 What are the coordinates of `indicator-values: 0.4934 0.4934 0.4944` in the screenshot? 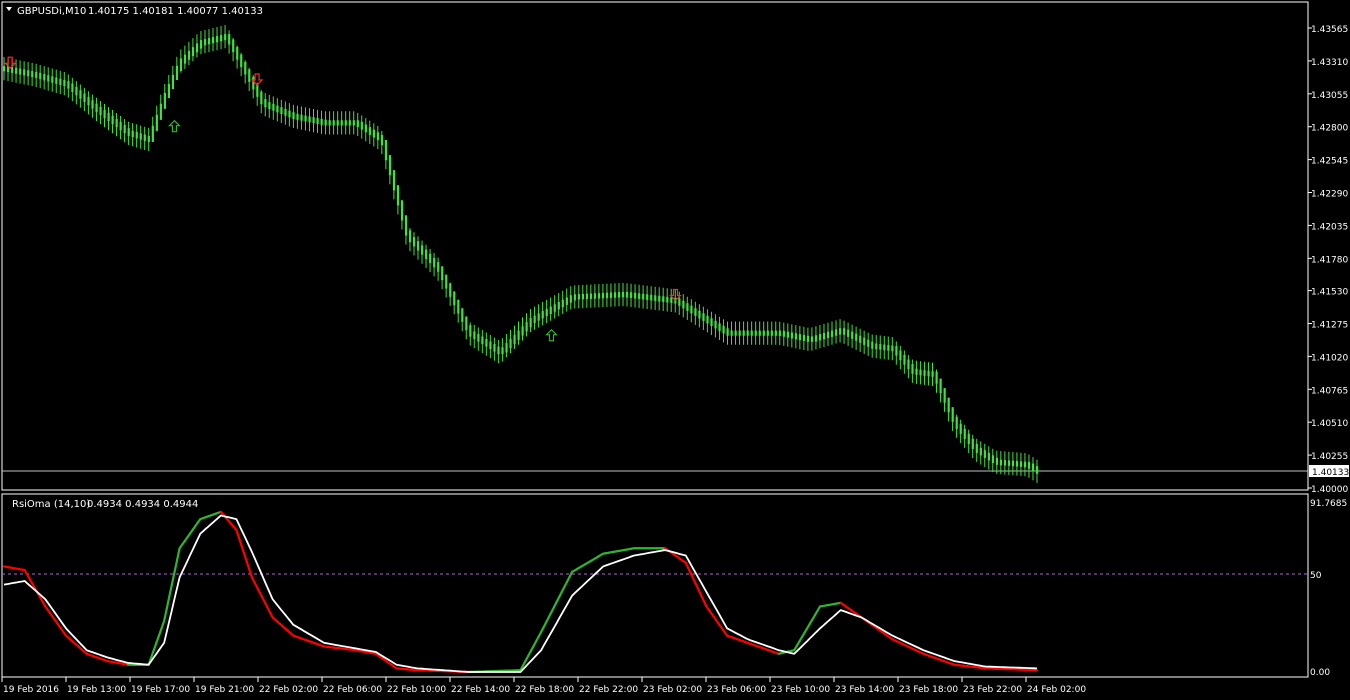 It's located at (142, 504).